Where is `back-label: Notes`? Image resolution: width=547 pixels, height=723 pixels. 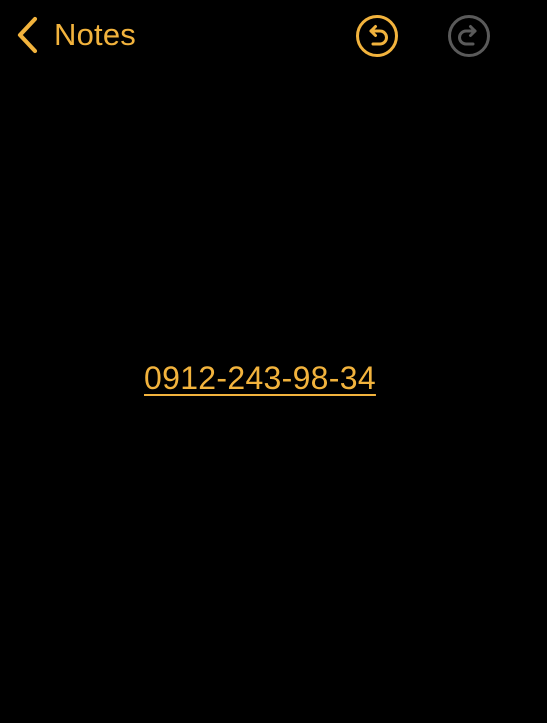
back-label: Notes is located at coordinates (95, 34).